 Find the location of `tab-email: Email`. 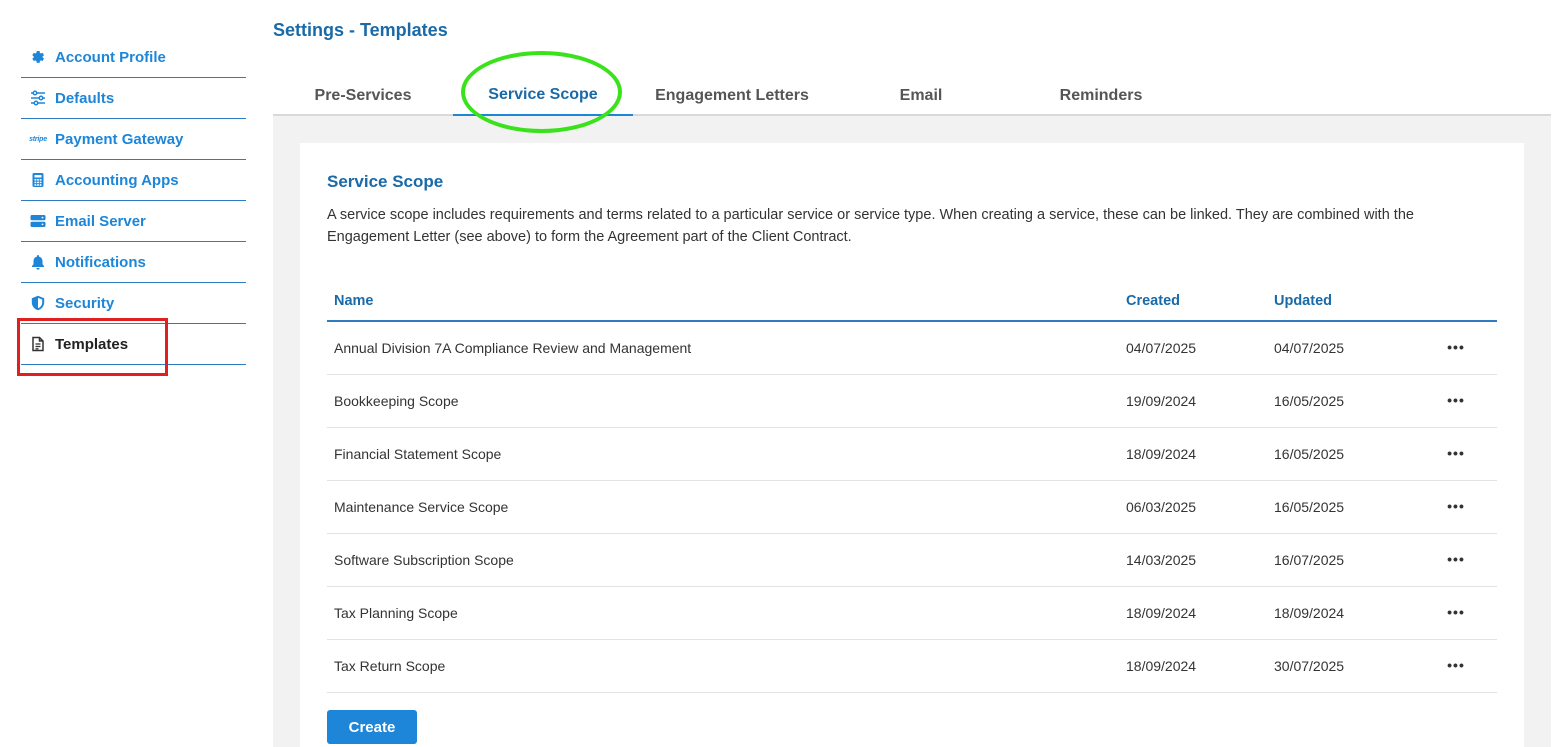

tab-email: Email is located at coordinates (921, 96).